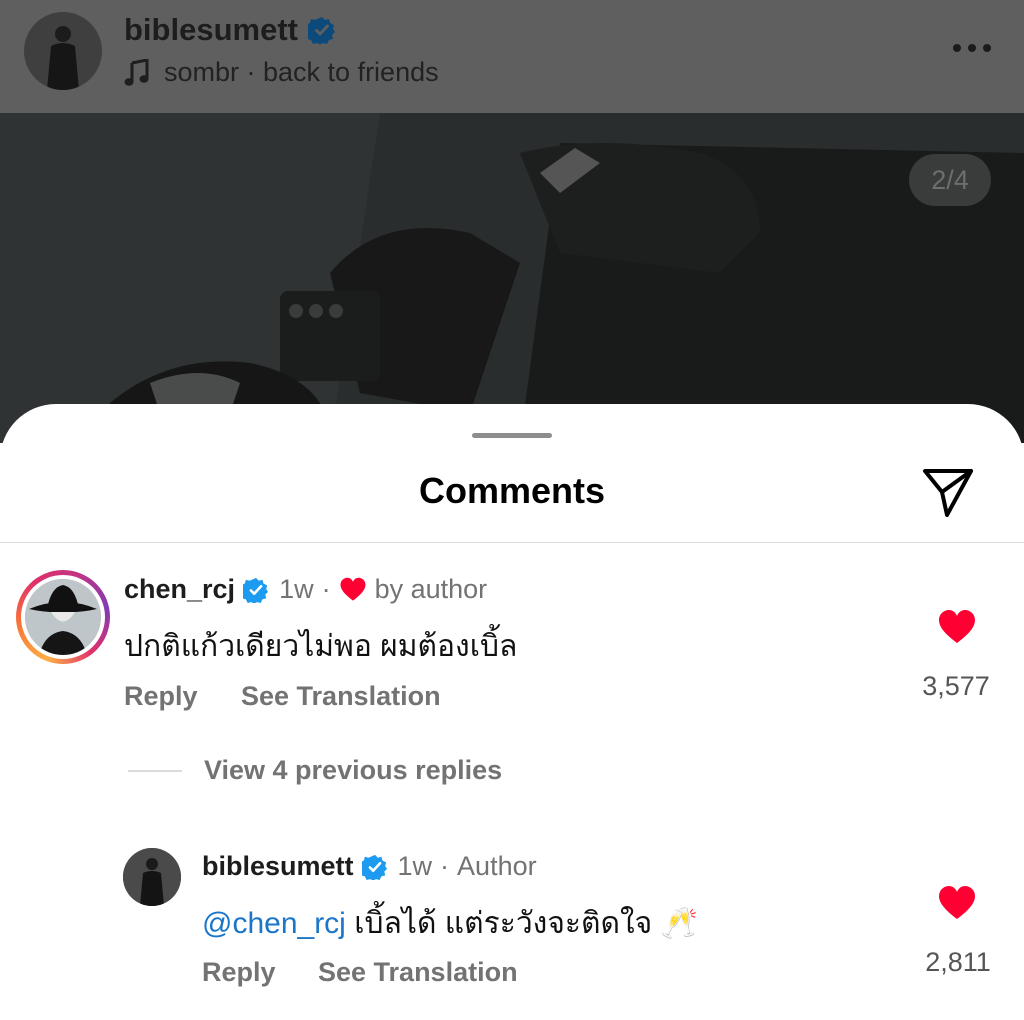 Image resolution: width=1024 pixels, height=1020 pixels. I want to click on post-author-avatar, so click(63, 51).